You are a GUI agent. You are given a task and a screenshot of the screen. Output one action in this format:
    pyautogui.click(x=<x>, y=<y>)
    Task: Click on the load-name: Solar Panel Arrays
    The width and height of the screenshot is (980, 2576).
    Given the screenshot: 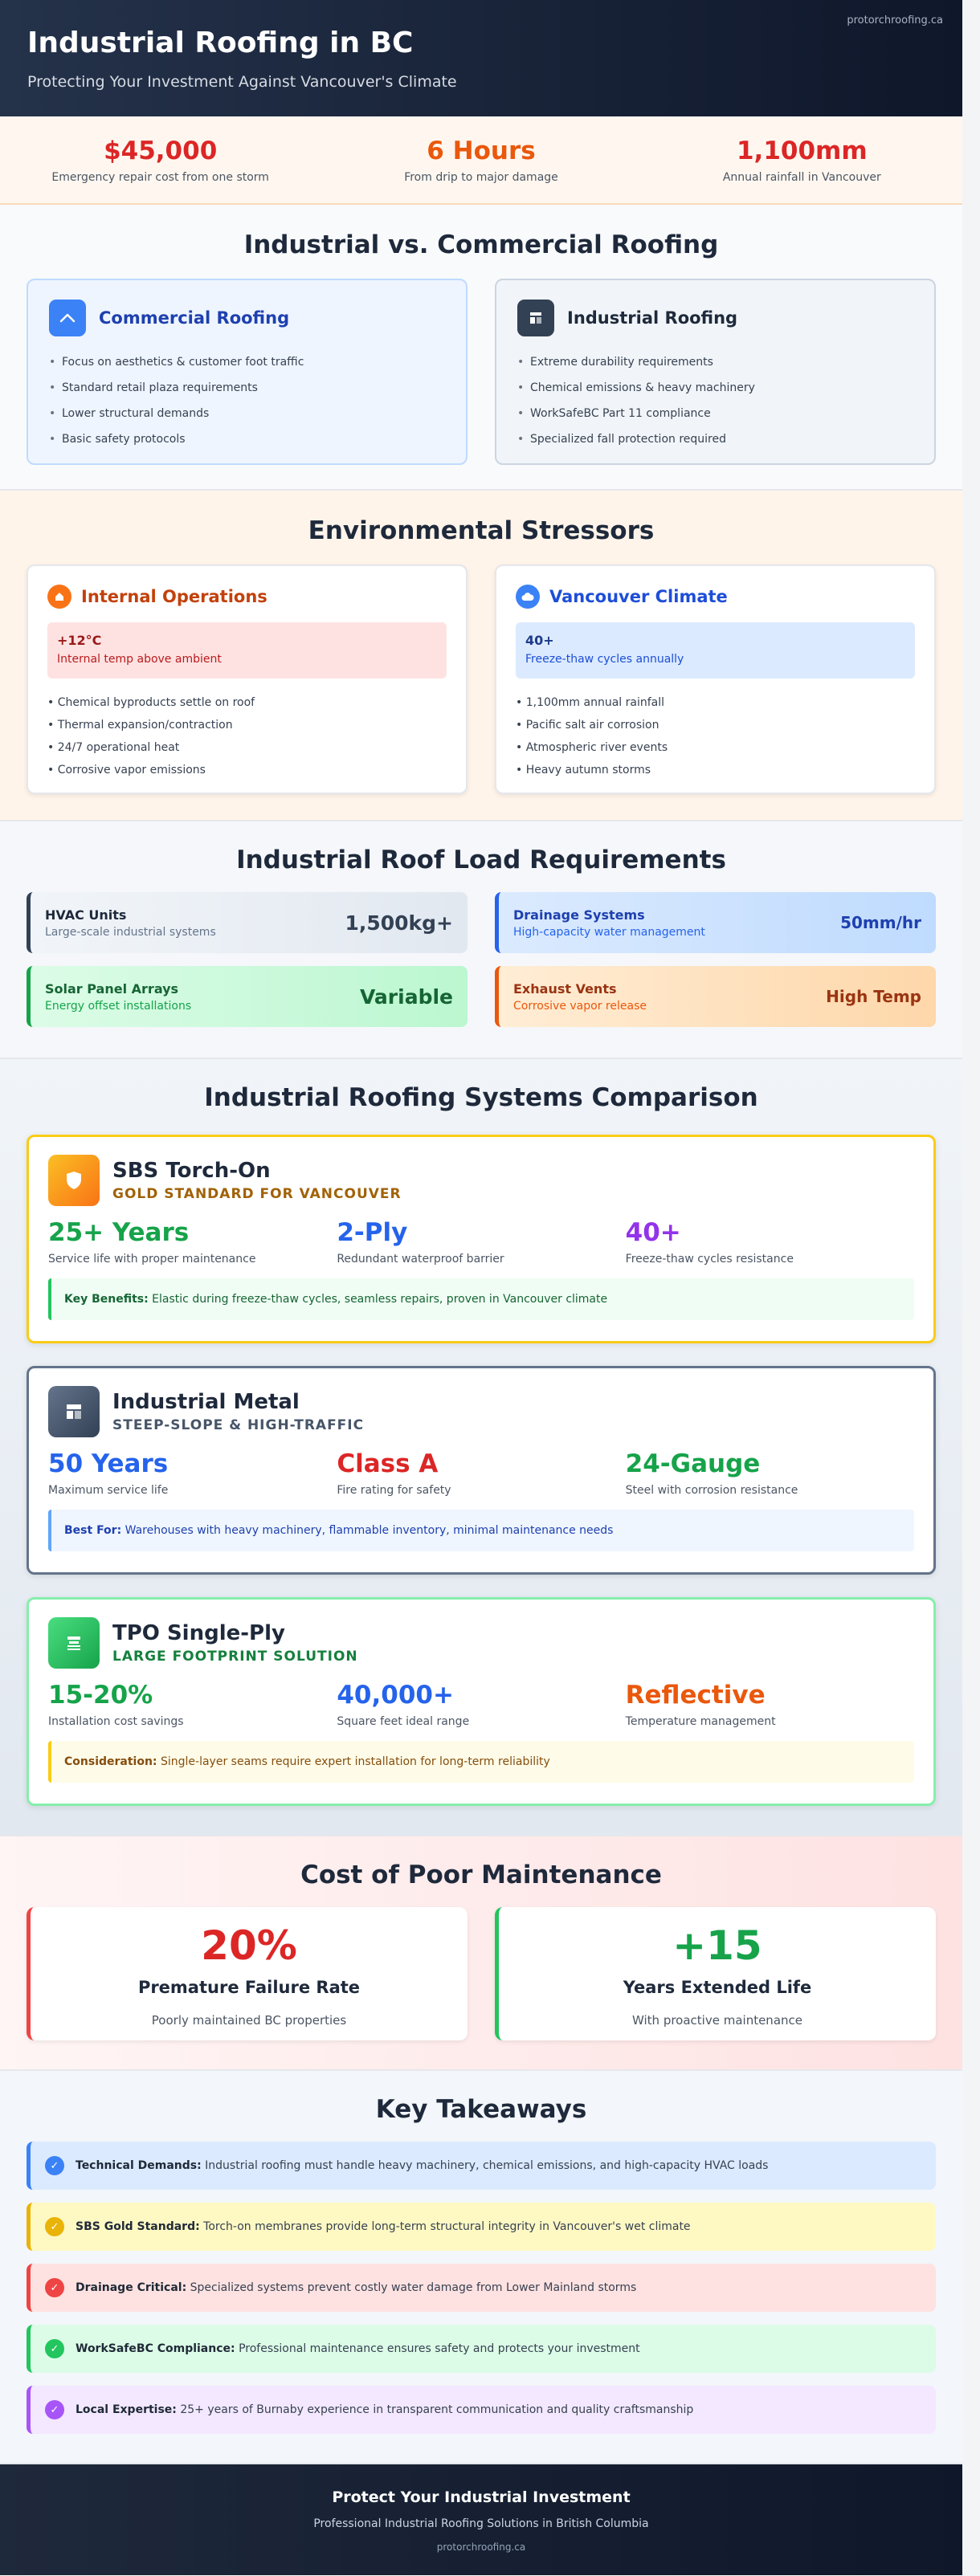 What is the action you would take?
    pyautogui.click(x=112, y=988)
    